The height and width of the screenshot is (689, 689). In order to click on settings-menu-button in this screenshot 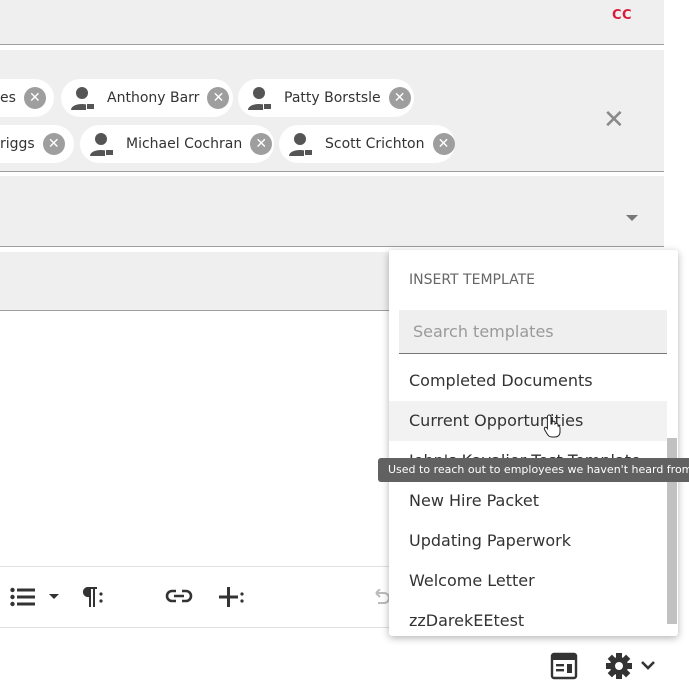, I will do `click(632, 666)`.